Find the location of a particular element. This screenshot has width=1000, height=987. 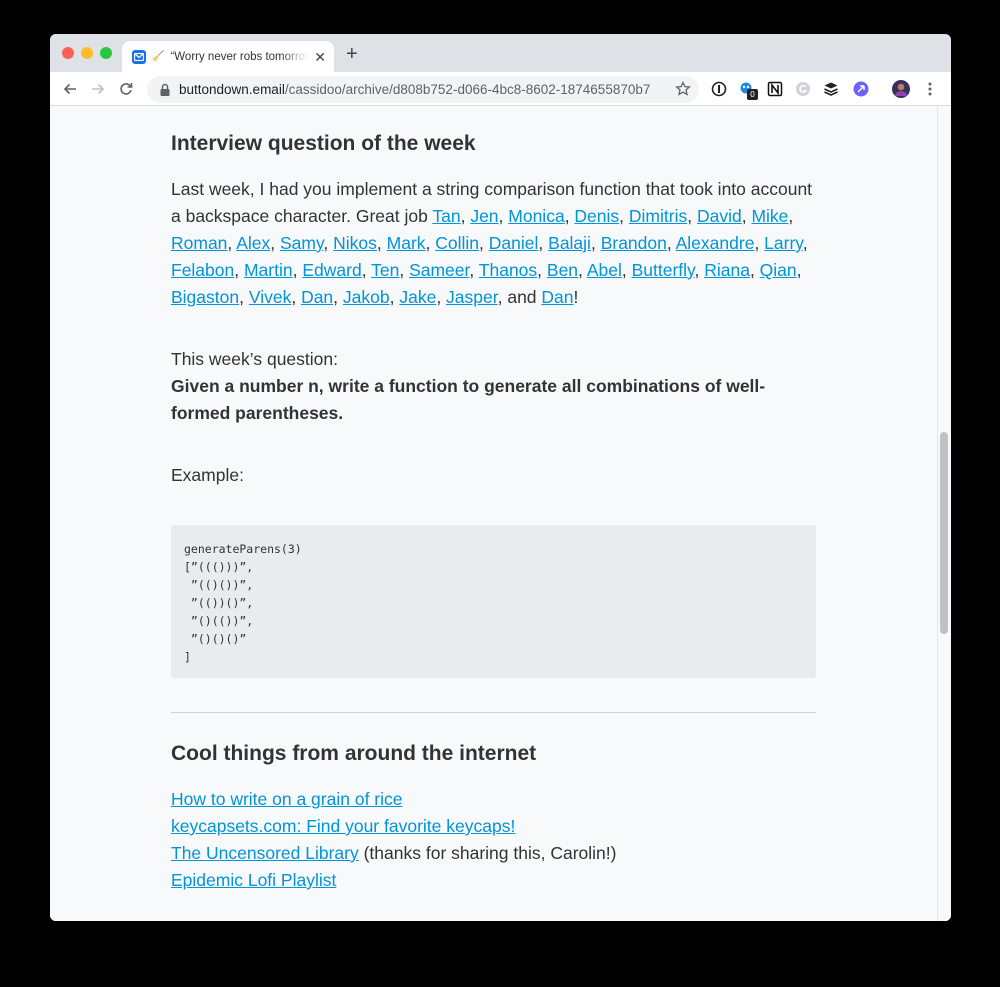

name-link: Vivek is located at coordinates (270, 297).